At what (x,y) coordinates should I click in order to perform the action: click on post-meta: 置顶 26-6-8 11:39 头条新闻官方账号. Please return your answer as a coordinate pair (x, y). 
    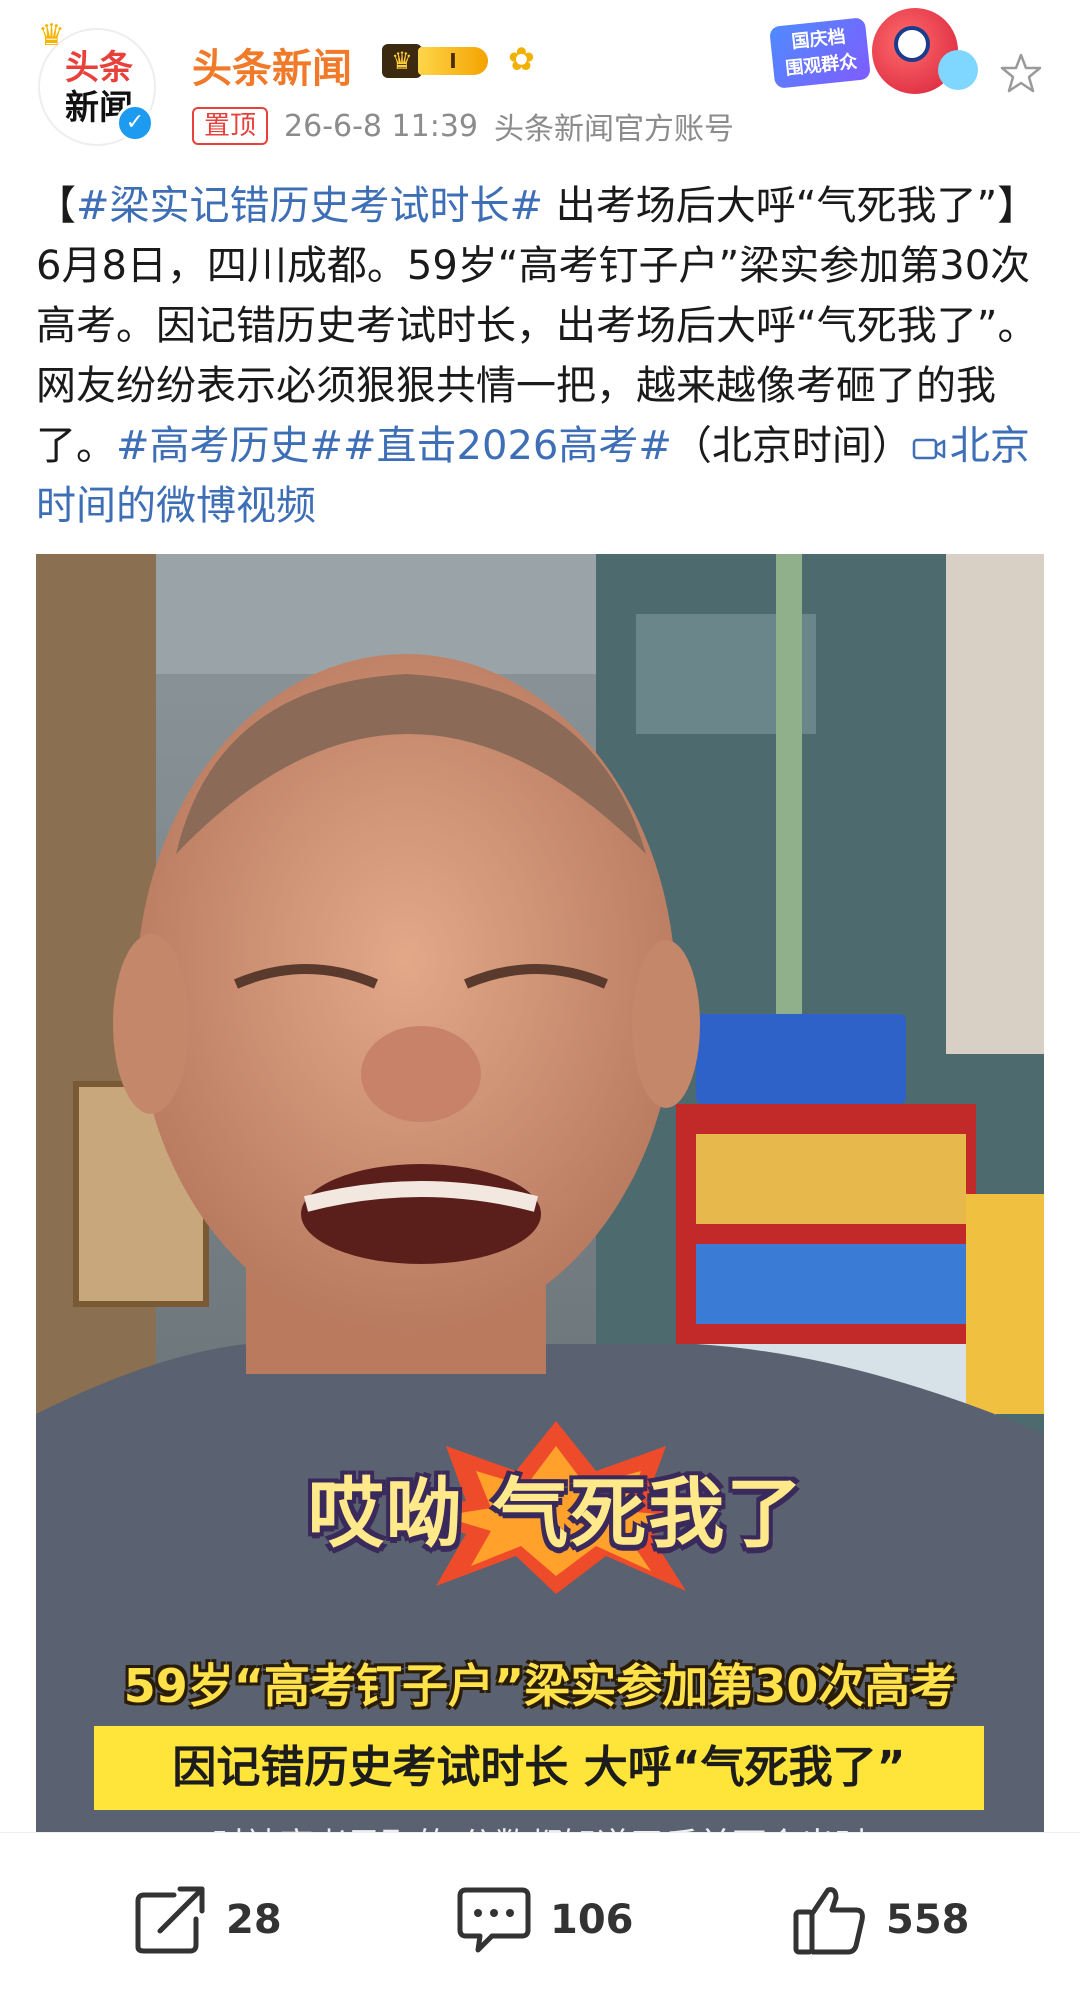
    Looking at the image, I should click on (463, 126).